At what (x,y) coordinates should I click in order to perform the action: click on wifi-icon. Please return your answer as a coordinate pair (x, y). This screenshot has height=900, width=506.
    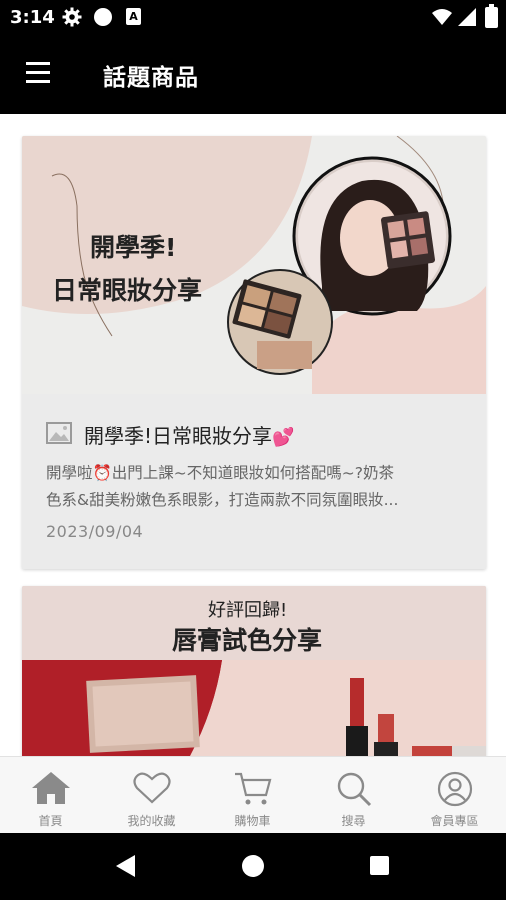
    Looking at the image, I should click on (442, 19).